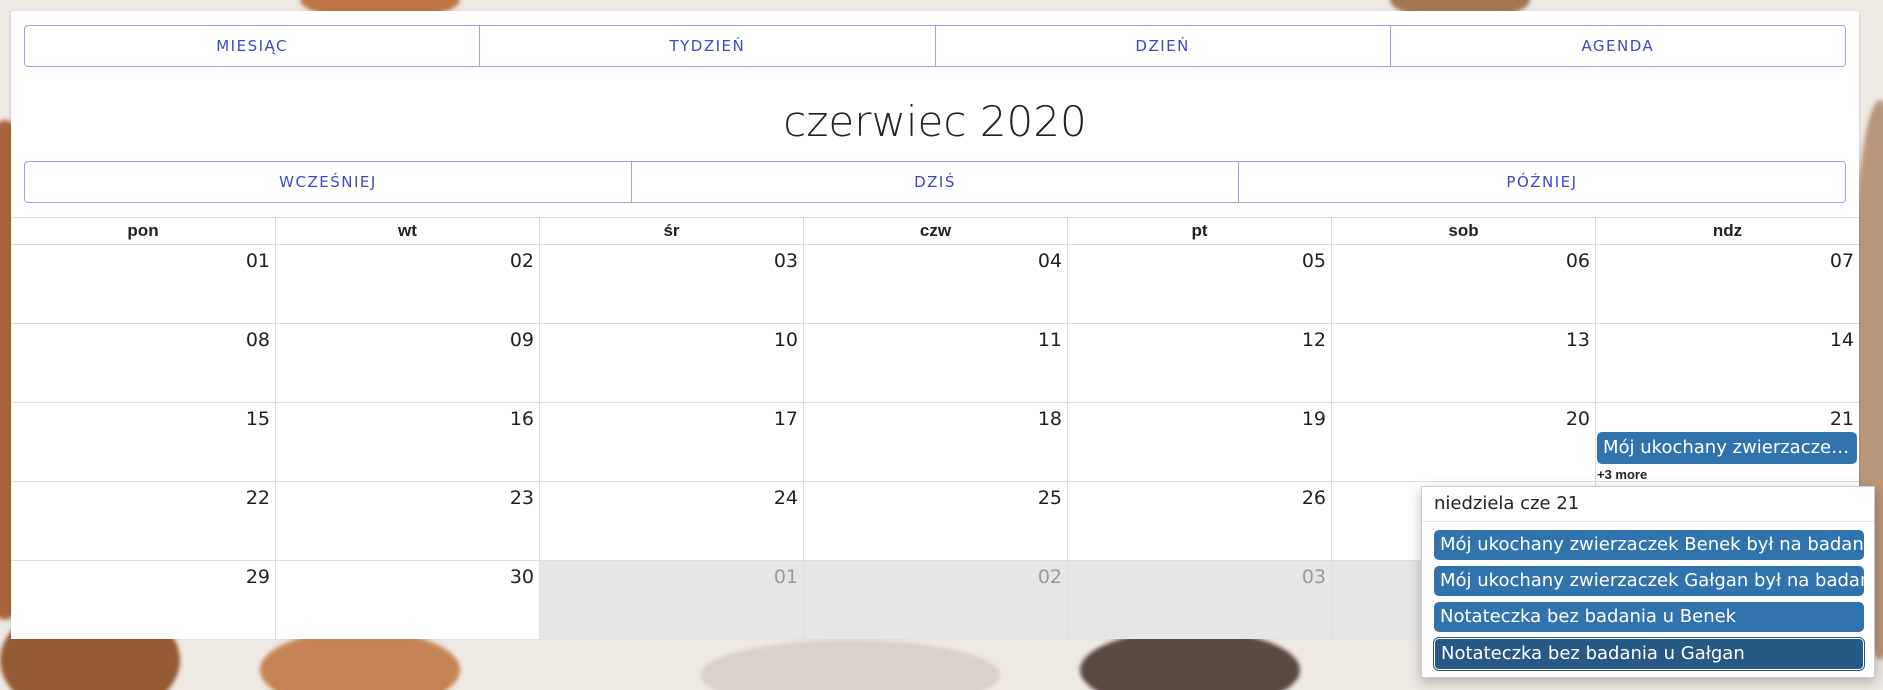 The image size is (1883, 690). What do you see at coordinates (1050, 498) in the screenshot?
I see `day-number: 25` at bounding box center [1050, 498].